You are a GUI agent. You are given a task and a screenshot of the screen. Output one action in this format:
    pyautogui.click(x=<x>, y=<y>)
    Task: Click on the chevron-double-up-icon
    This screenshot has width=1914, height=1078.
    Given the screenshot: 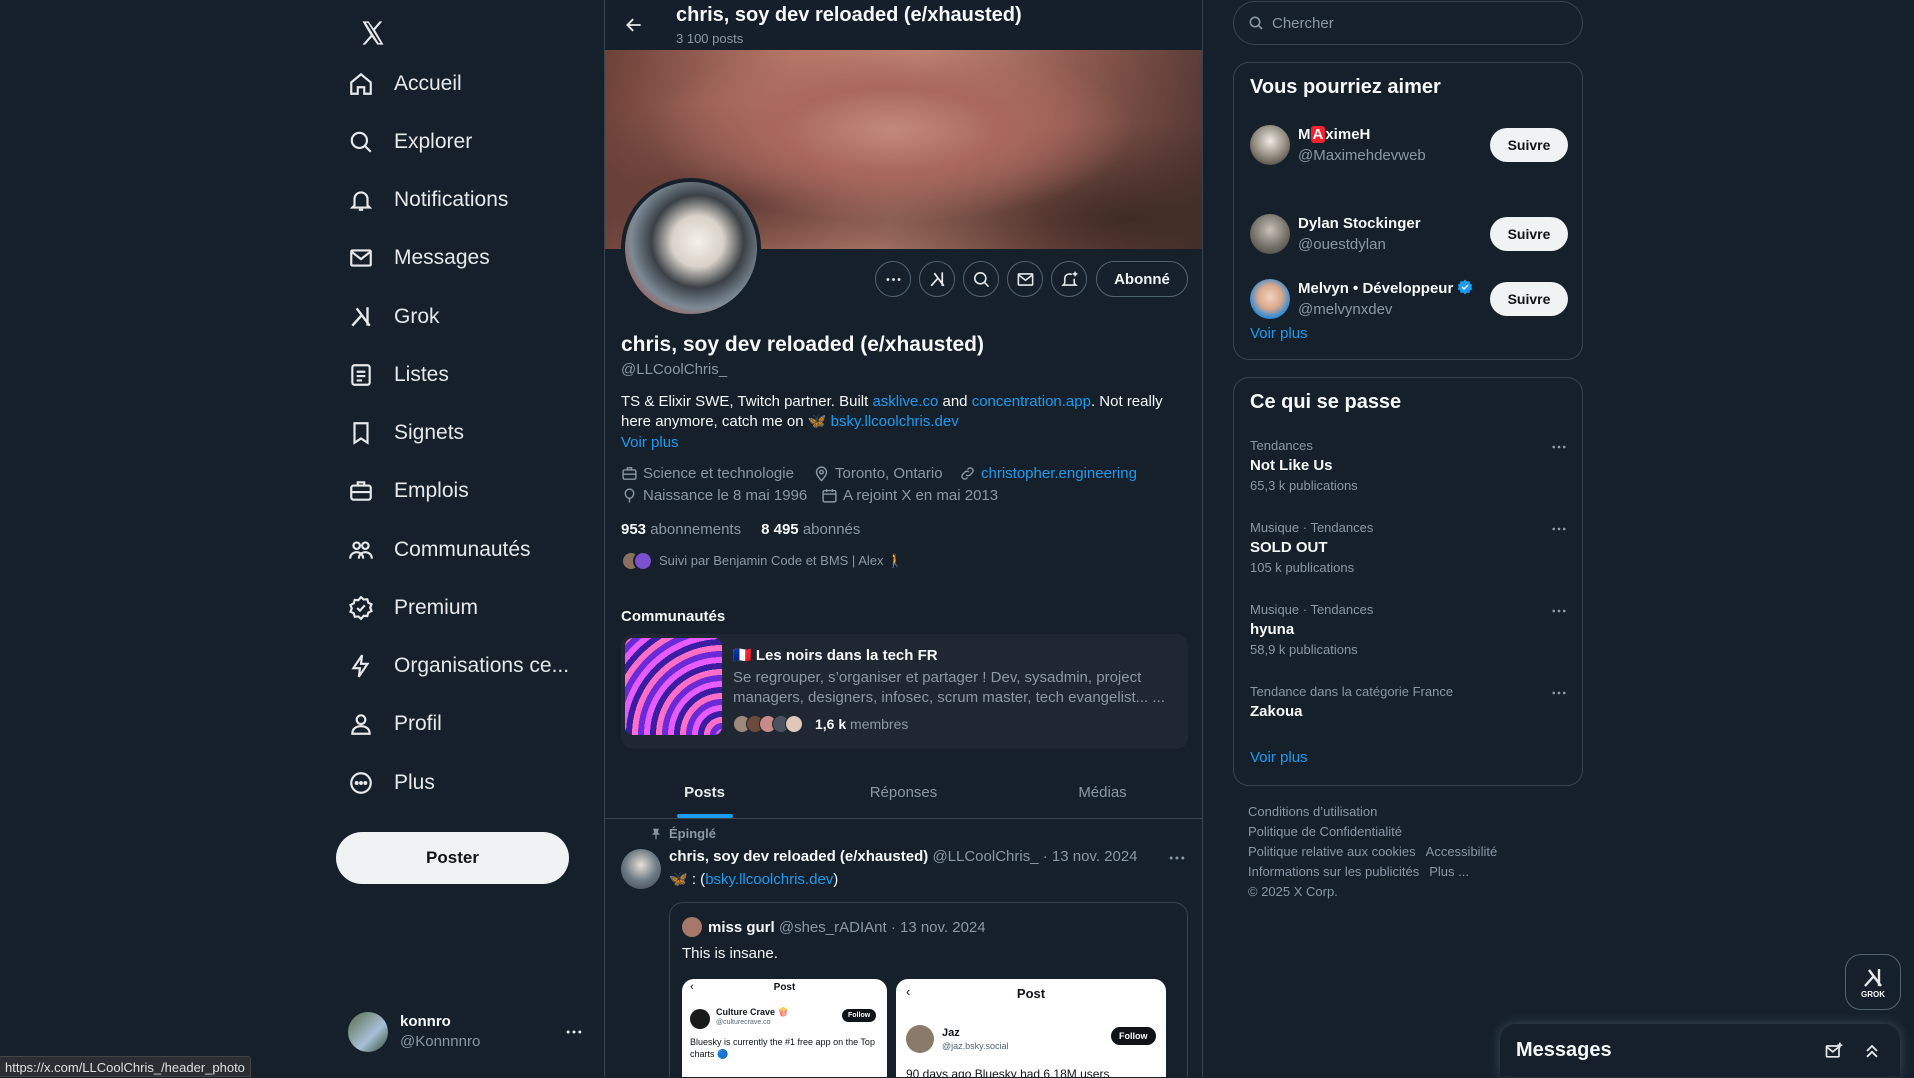 What is the action you would take?
    pyautogui.click(x=1872, y=1051)
    